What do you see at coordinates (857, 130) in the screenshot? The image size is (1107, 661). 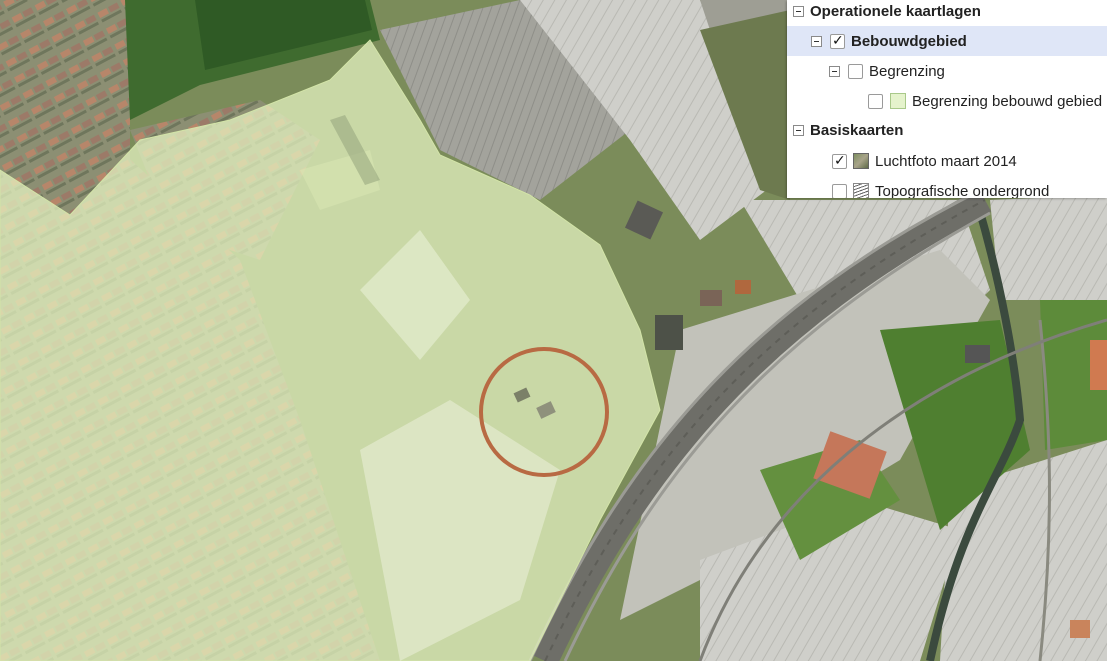 I see `group-label: Basiskaarten` at bounding box center [857, 130].